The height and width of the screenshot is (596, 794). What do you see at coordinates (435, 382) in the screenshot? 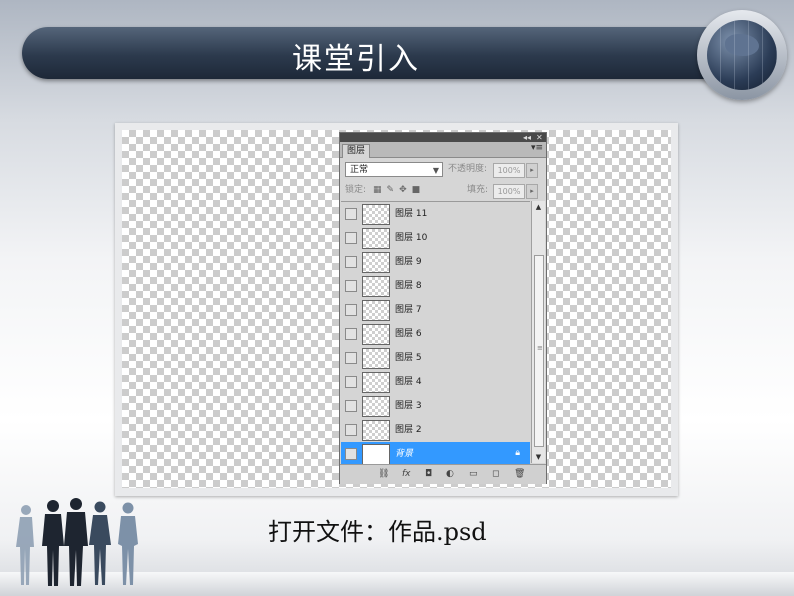
I see `layer-row: 图层 4` at bounding box center [435, 382].